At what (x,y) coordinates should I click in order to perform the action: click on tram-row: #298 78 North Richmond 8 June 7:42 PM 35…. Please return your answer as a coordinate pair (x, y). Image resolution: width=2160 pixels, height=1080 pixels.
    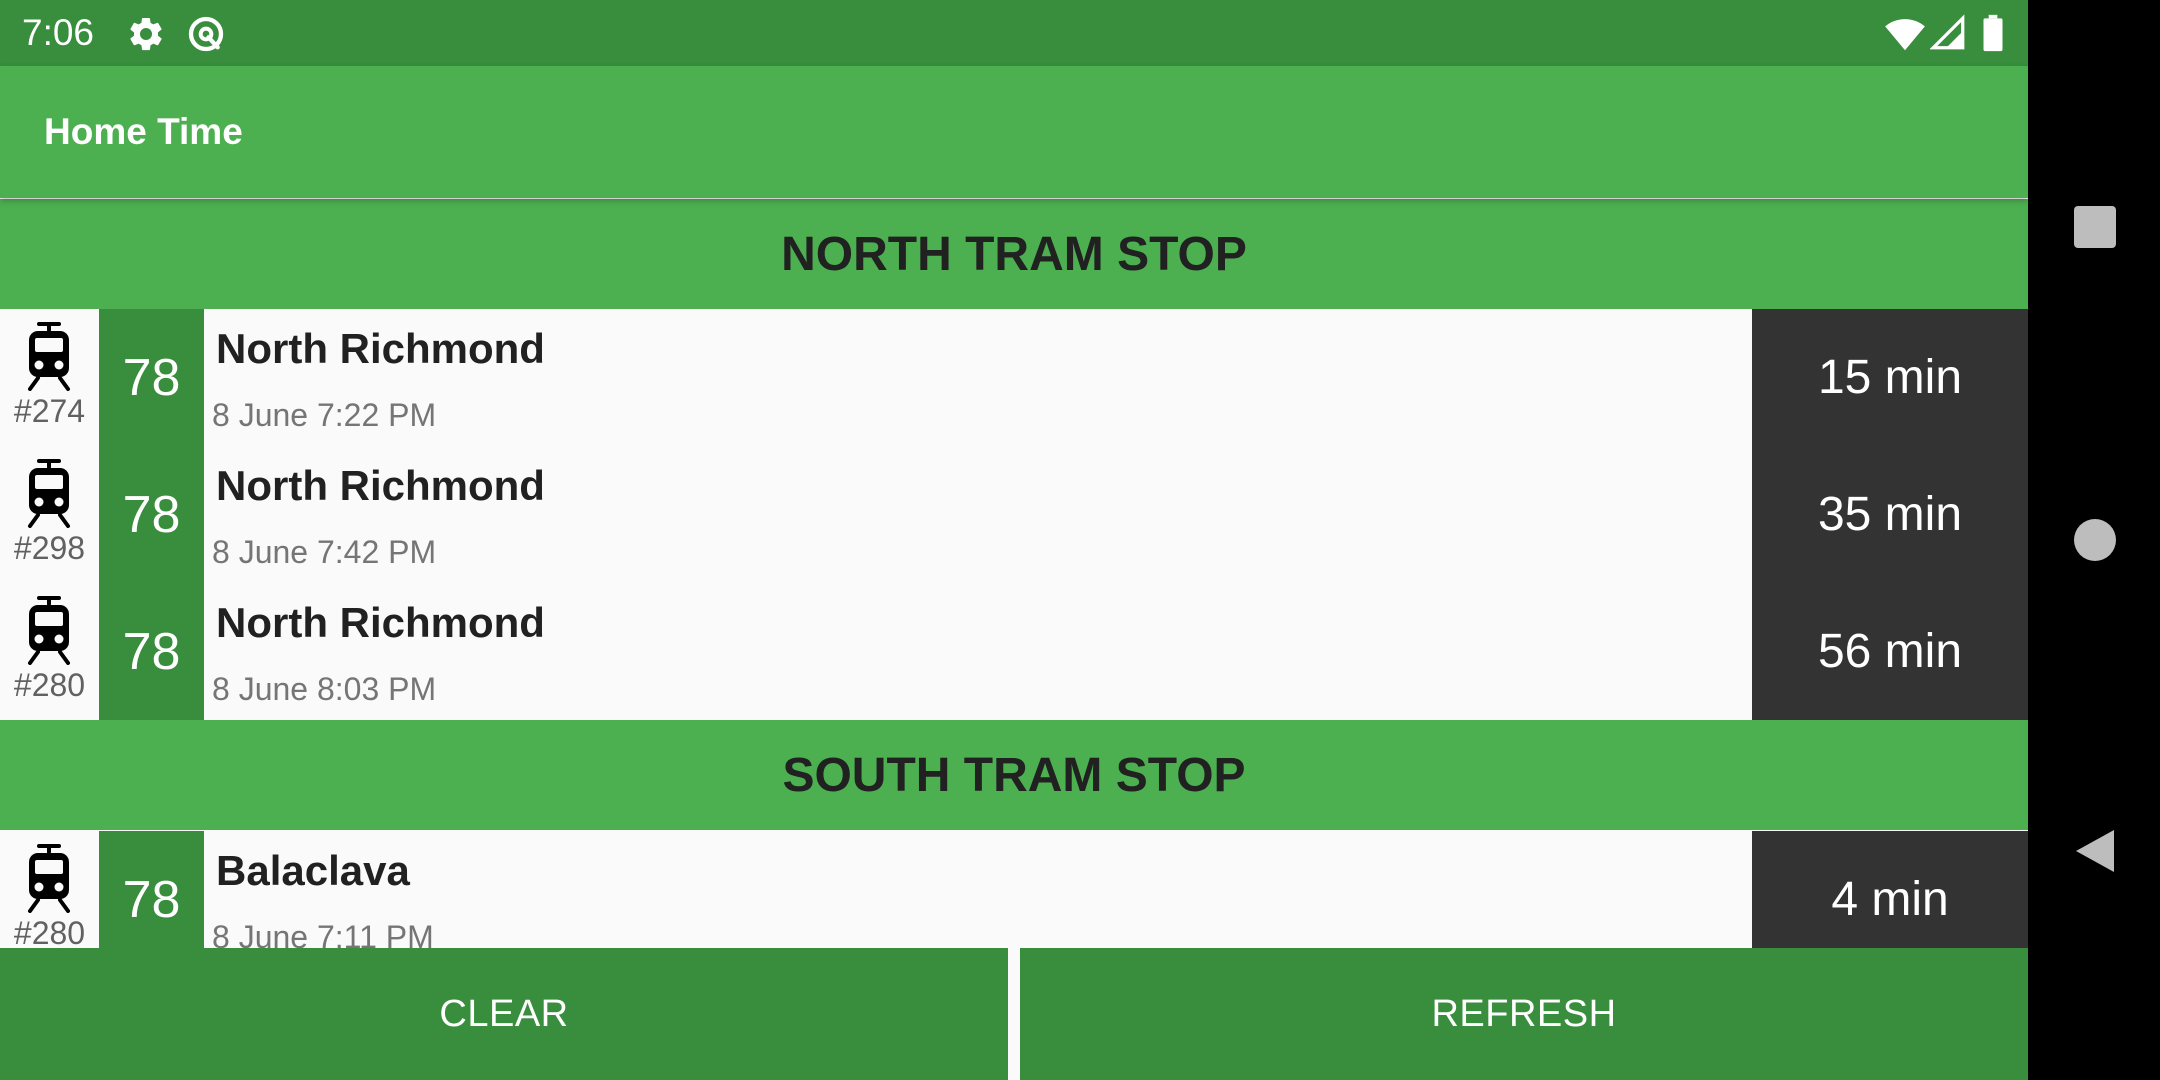
    Looking at the image, I should click on (1014, 514).